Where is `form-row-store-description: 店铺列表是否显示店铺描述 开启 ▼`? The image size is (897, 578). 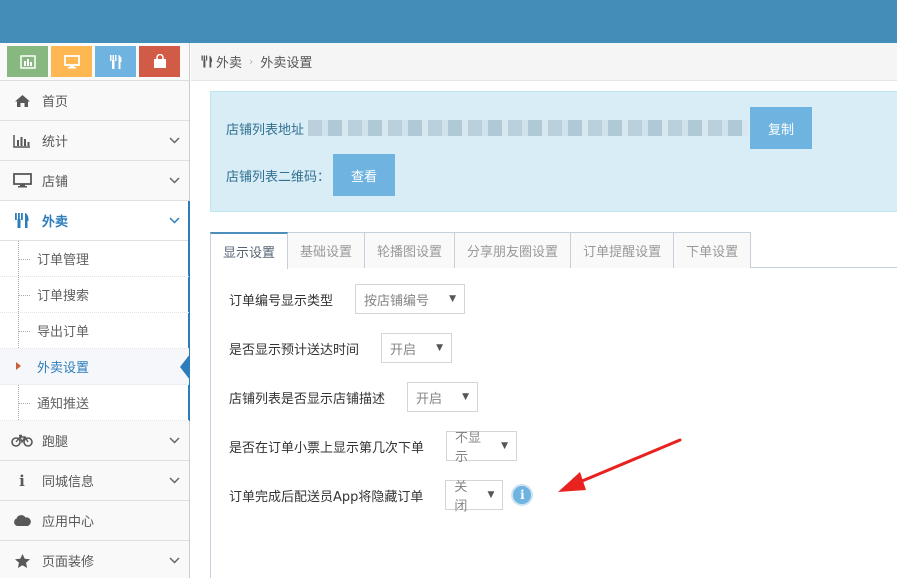 form-row-store-description: 店铺列表是否显示店铺描述 开启 ▼ is located at coordinates (354, 397).